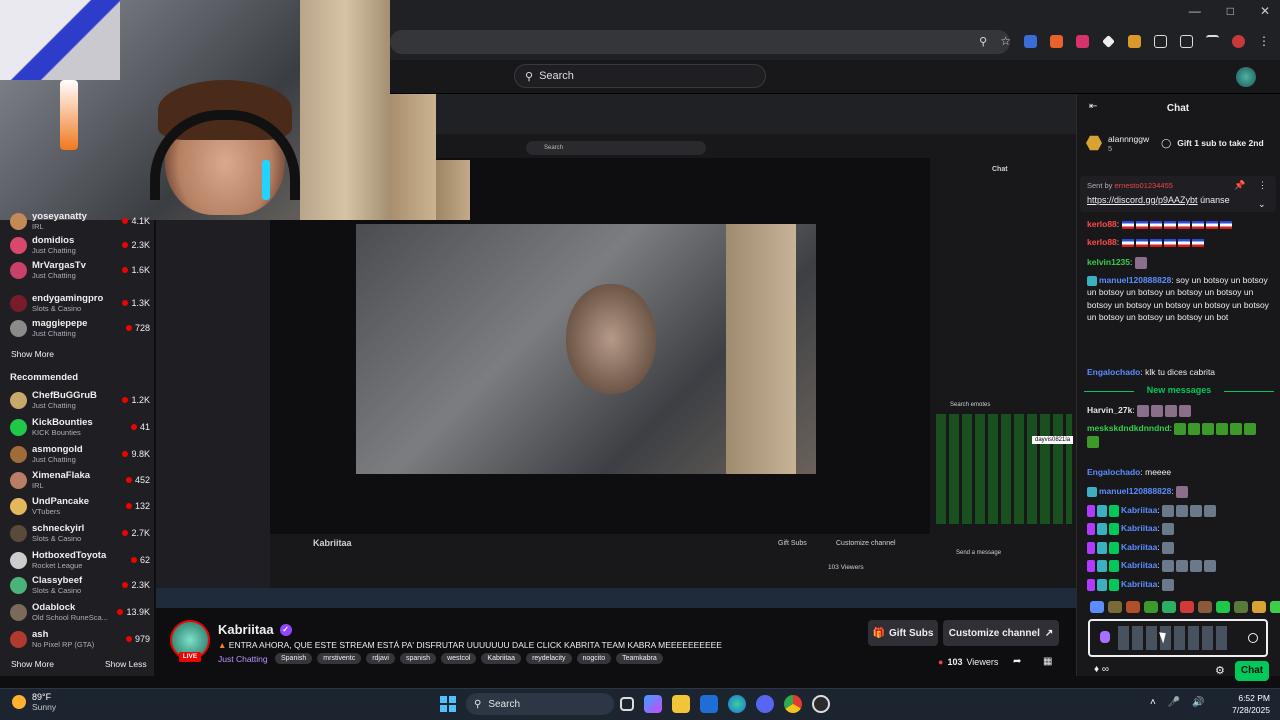 This screenshot has height=720, width=1280. Describe the element at coordinates (339, 658) in the screenshot. I see `stream-tag: mrstiventc` at that location.